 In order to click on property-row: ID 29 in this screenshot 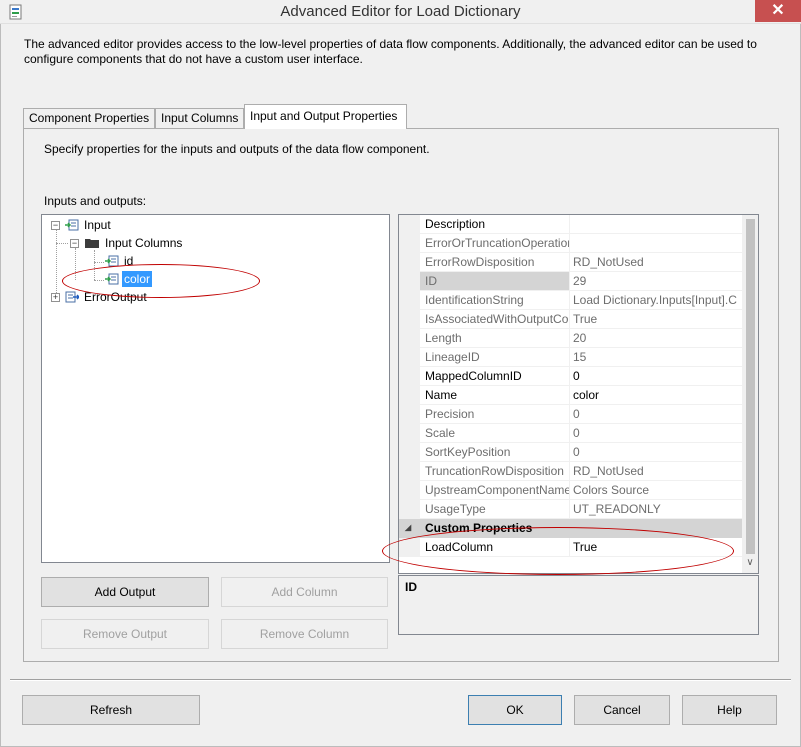, I will do `click(570, 281)`.